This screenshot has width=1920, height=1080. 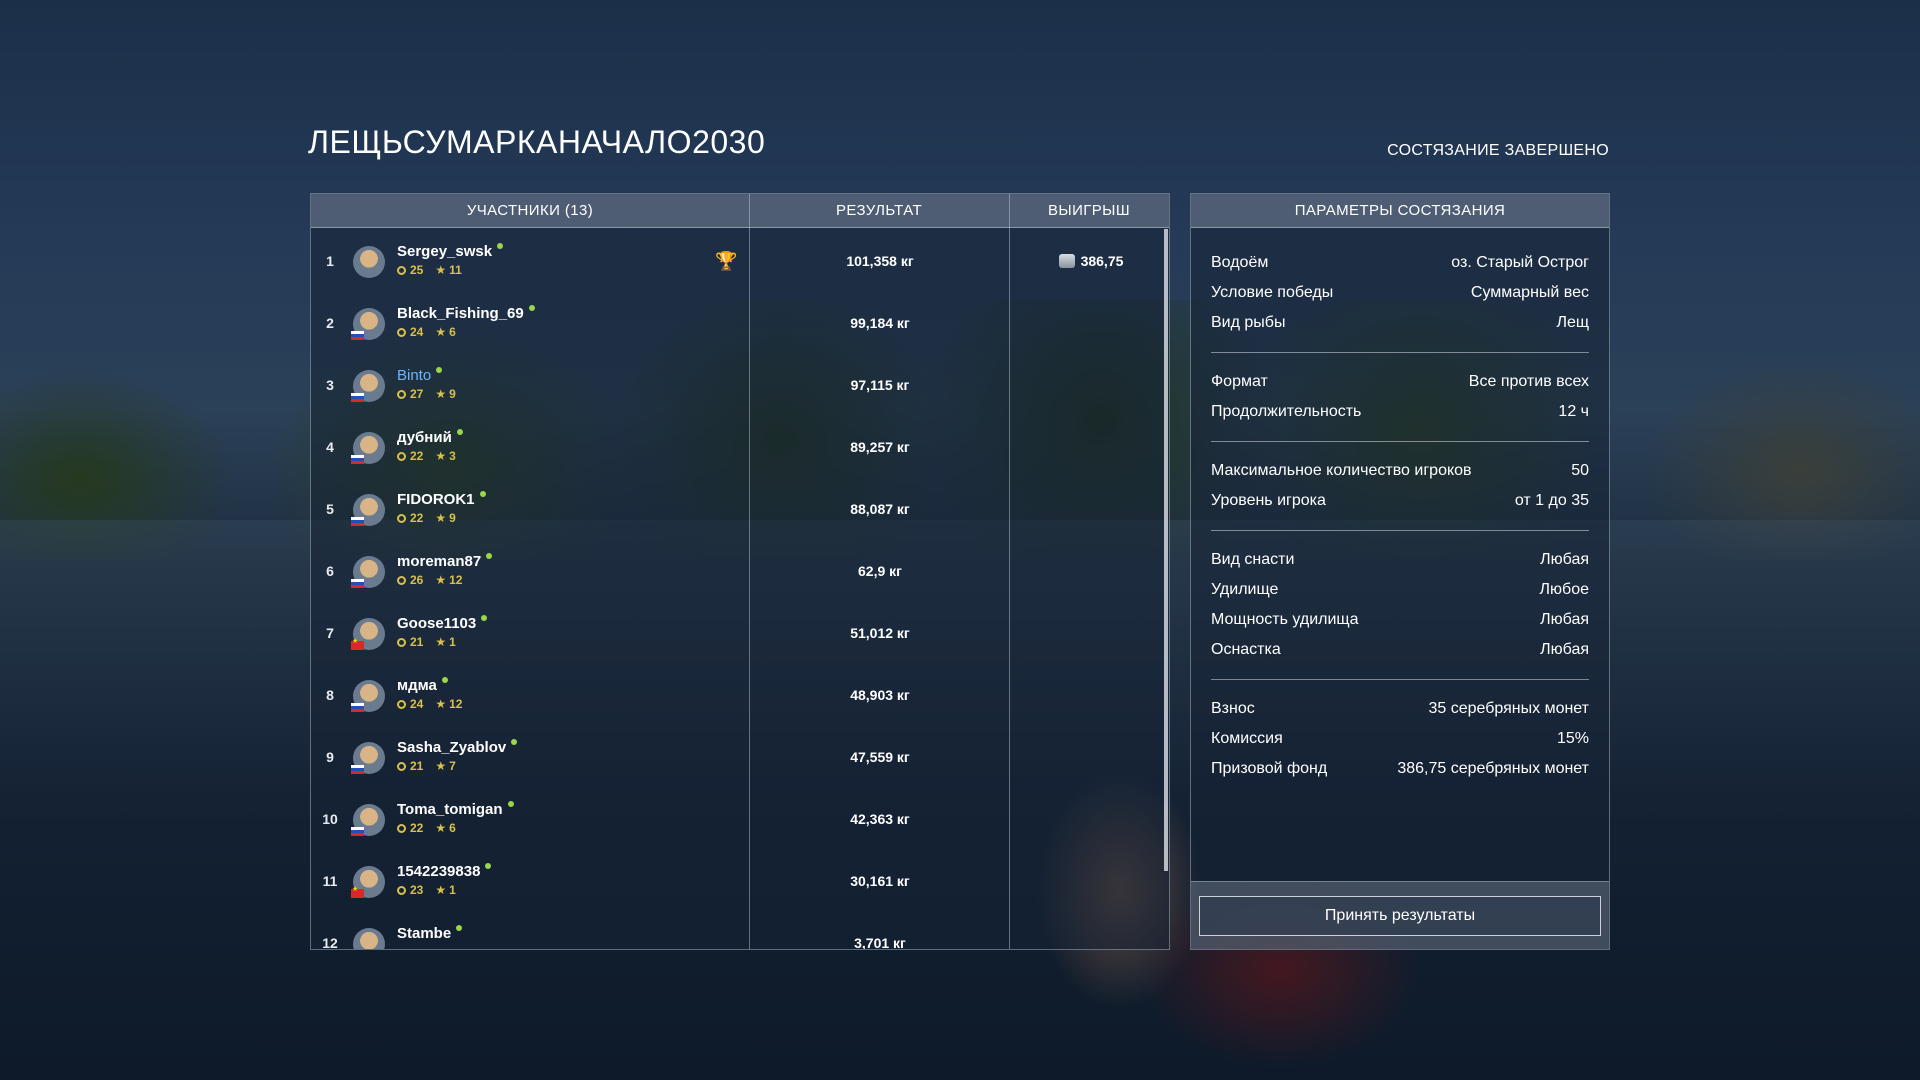 I want to click on player-name-wrap: Goose1103, so click(x=442, y=623).